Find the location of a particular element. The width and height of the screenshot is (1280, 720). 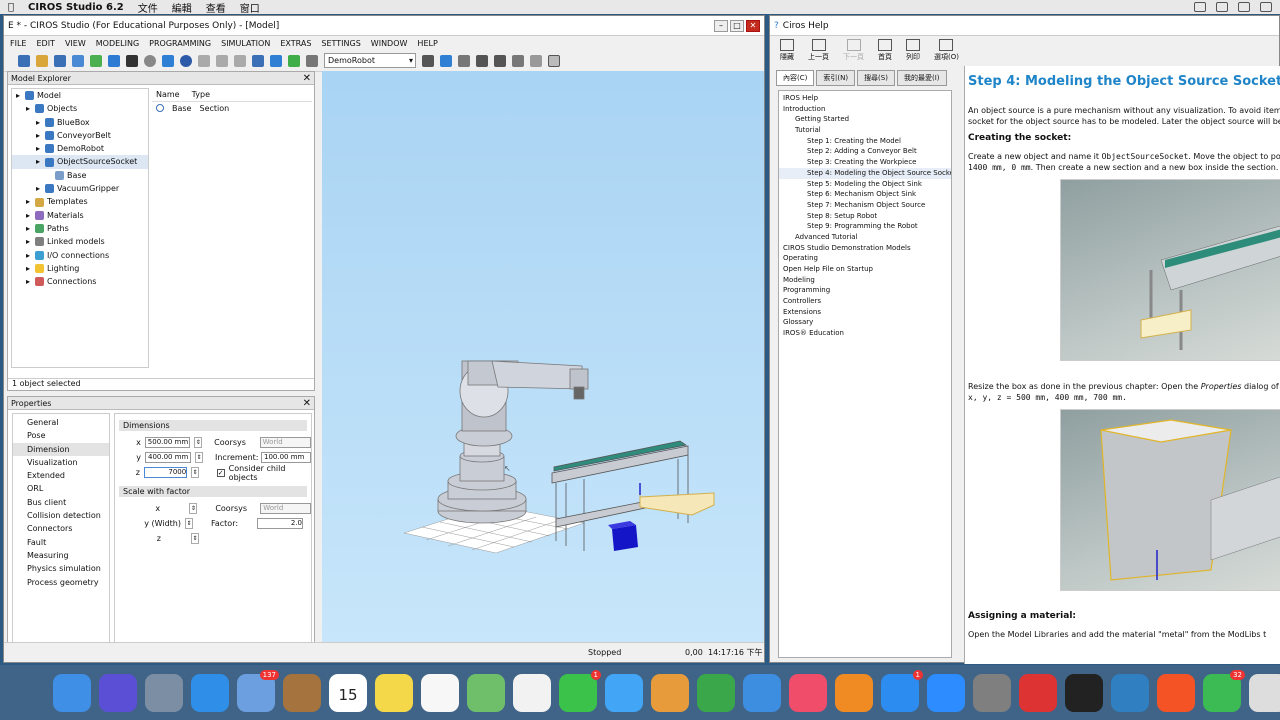

menu-view: VIEW is located at coordinates (75, 43).